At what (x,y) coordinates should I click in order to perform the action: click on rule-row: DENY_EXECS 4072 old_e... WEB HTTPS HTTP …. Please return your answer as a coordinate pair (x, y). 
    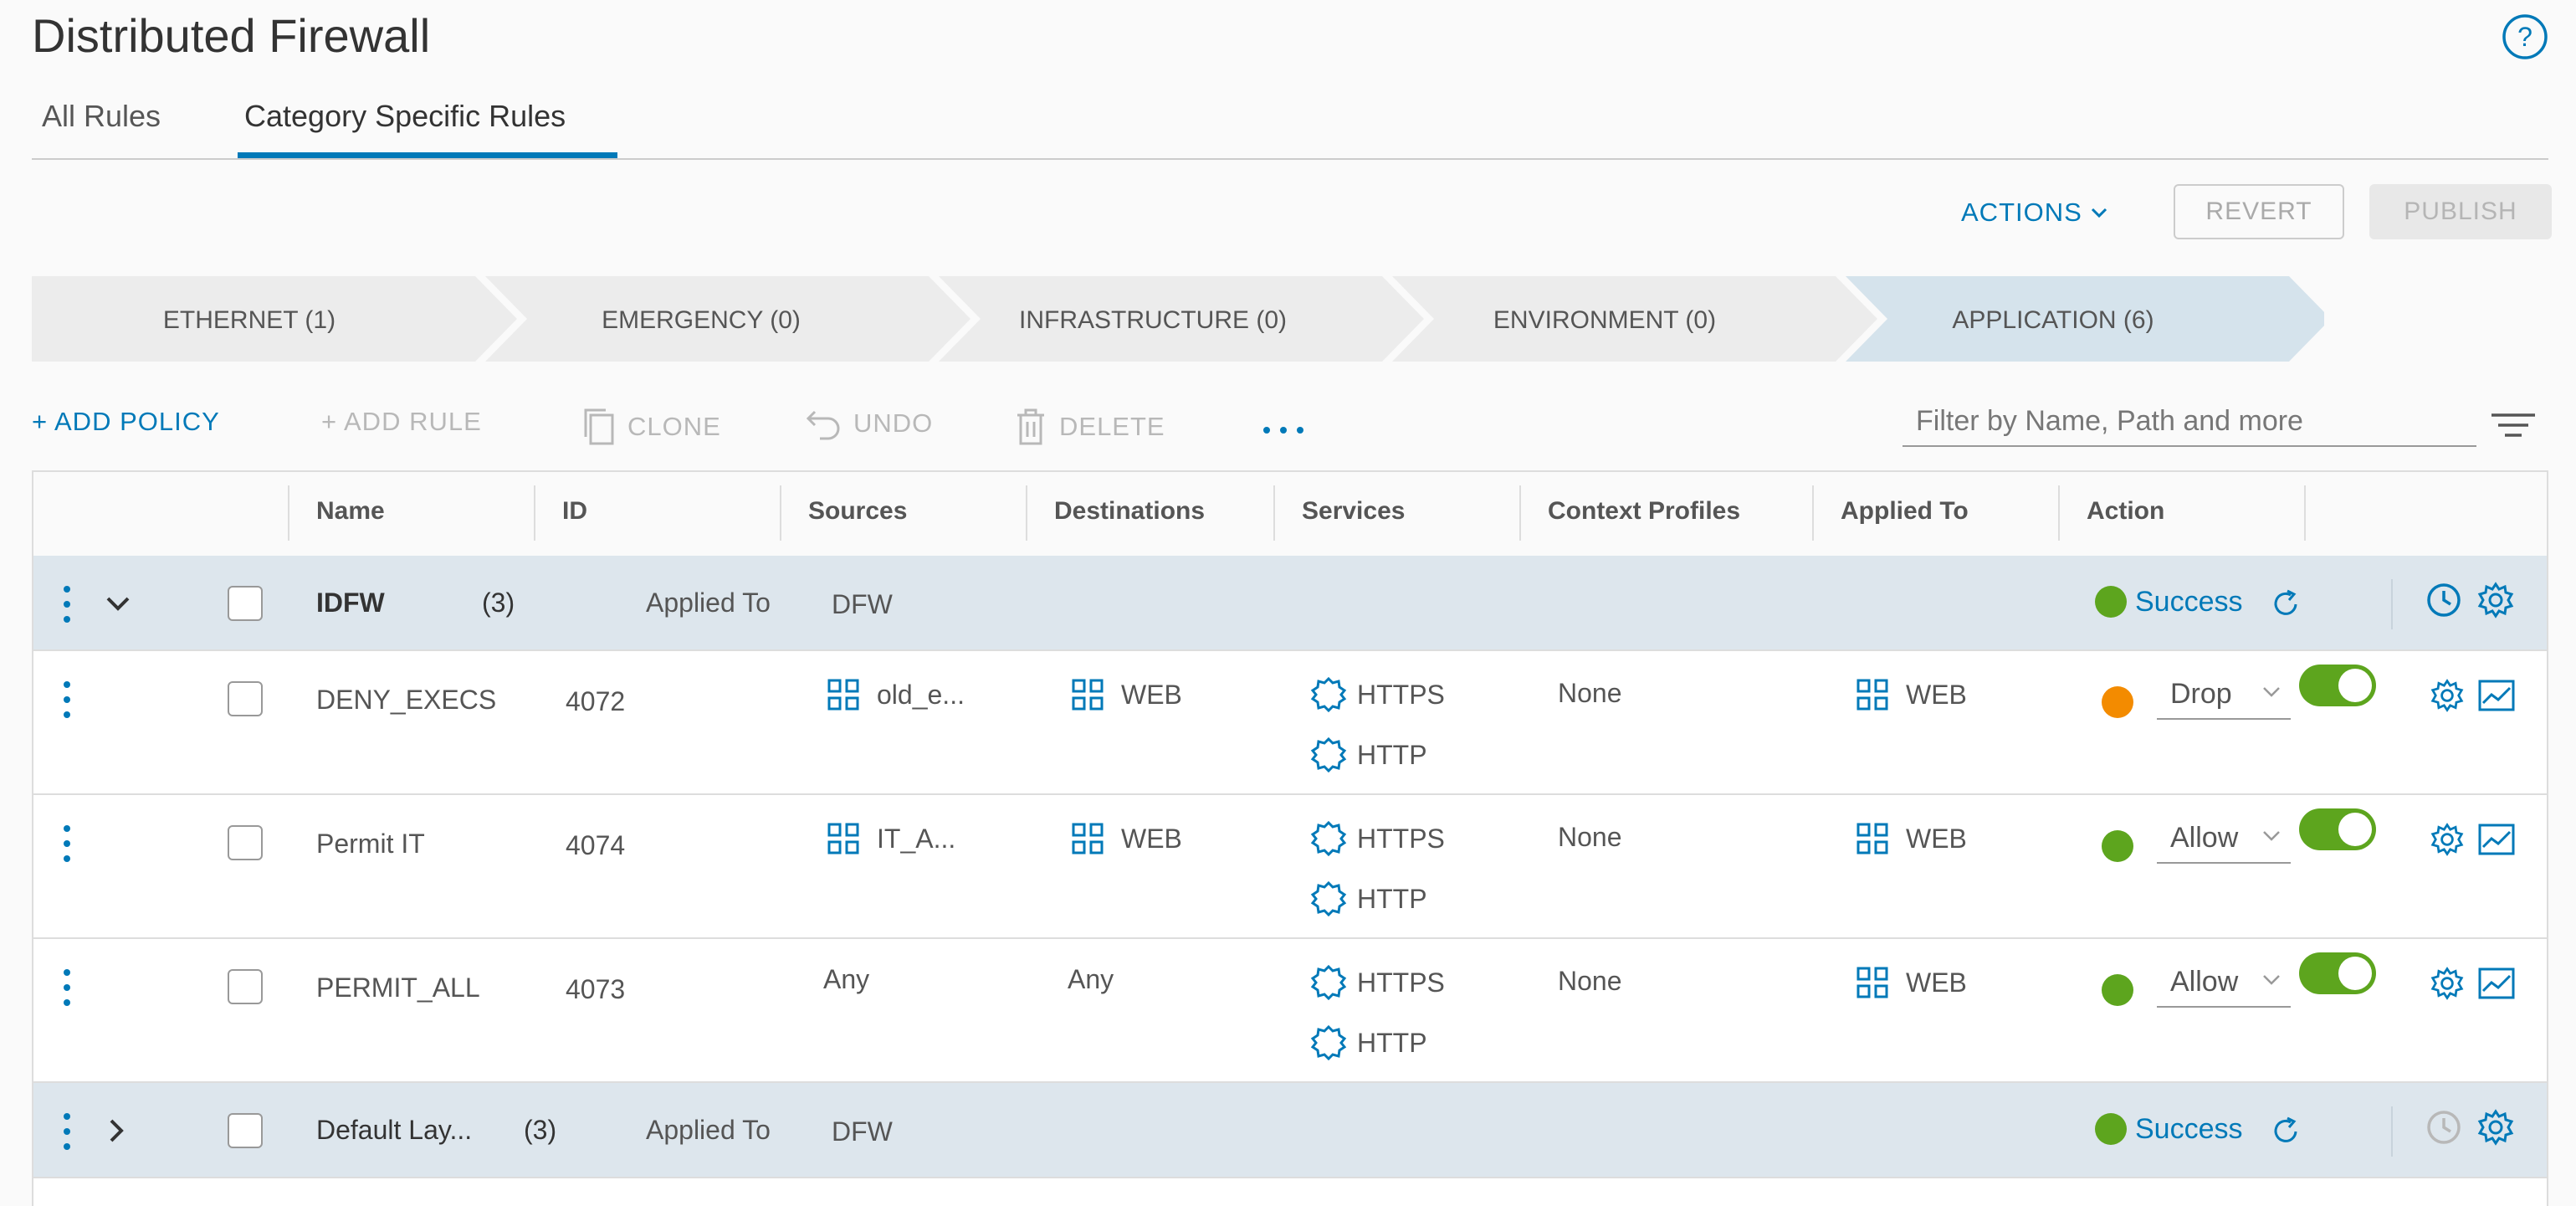
    Looking at the image, I should click on (1290, 723).